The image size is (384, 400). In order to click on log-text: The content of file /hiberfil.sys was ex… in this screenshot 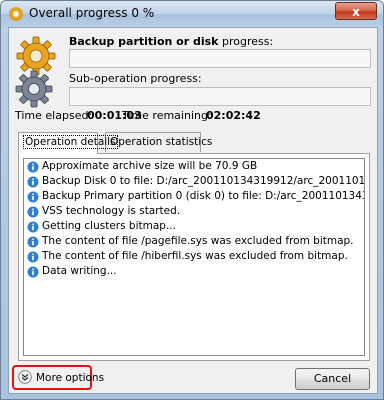, I will do `click(195, 256)`.